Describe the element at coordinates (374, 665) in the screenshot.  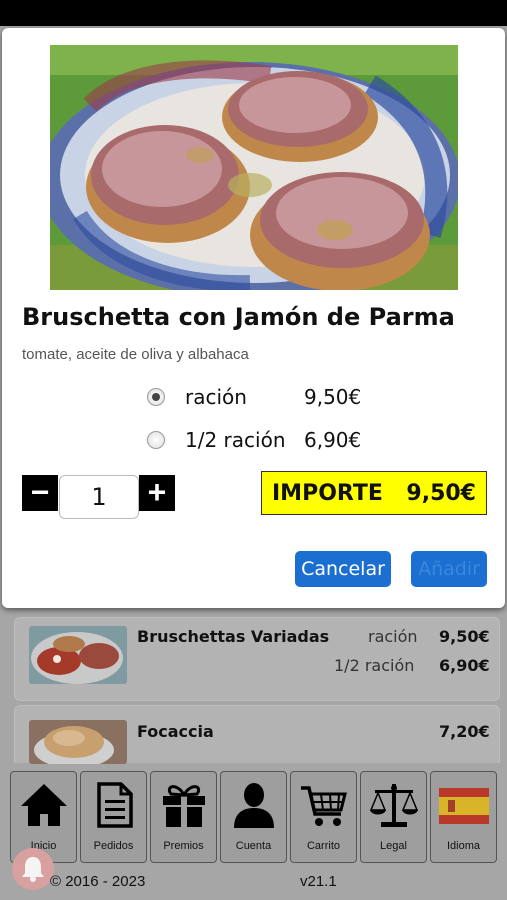
I see `option-label: 1/2 ración` at that location.